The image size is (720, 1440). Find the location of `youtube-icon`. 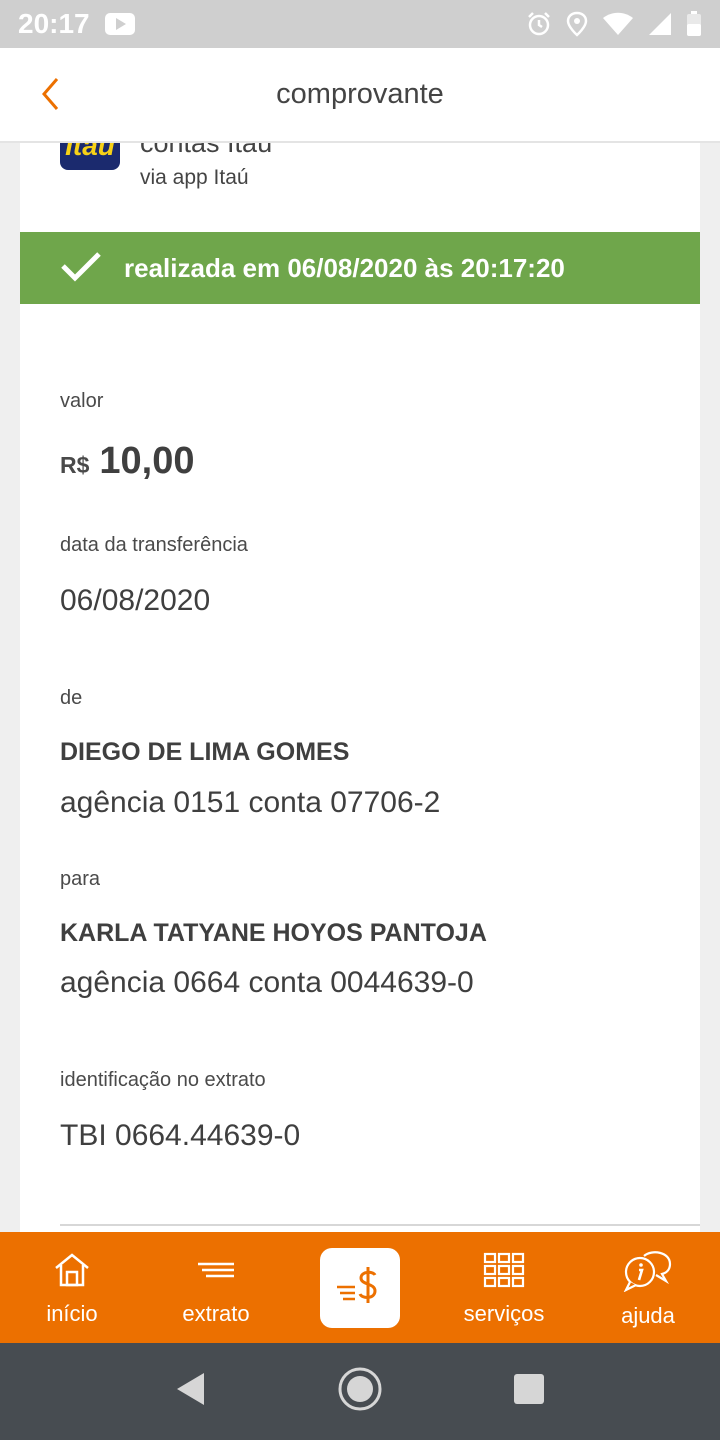

youtube-icon is located at coordinates (120, 24).